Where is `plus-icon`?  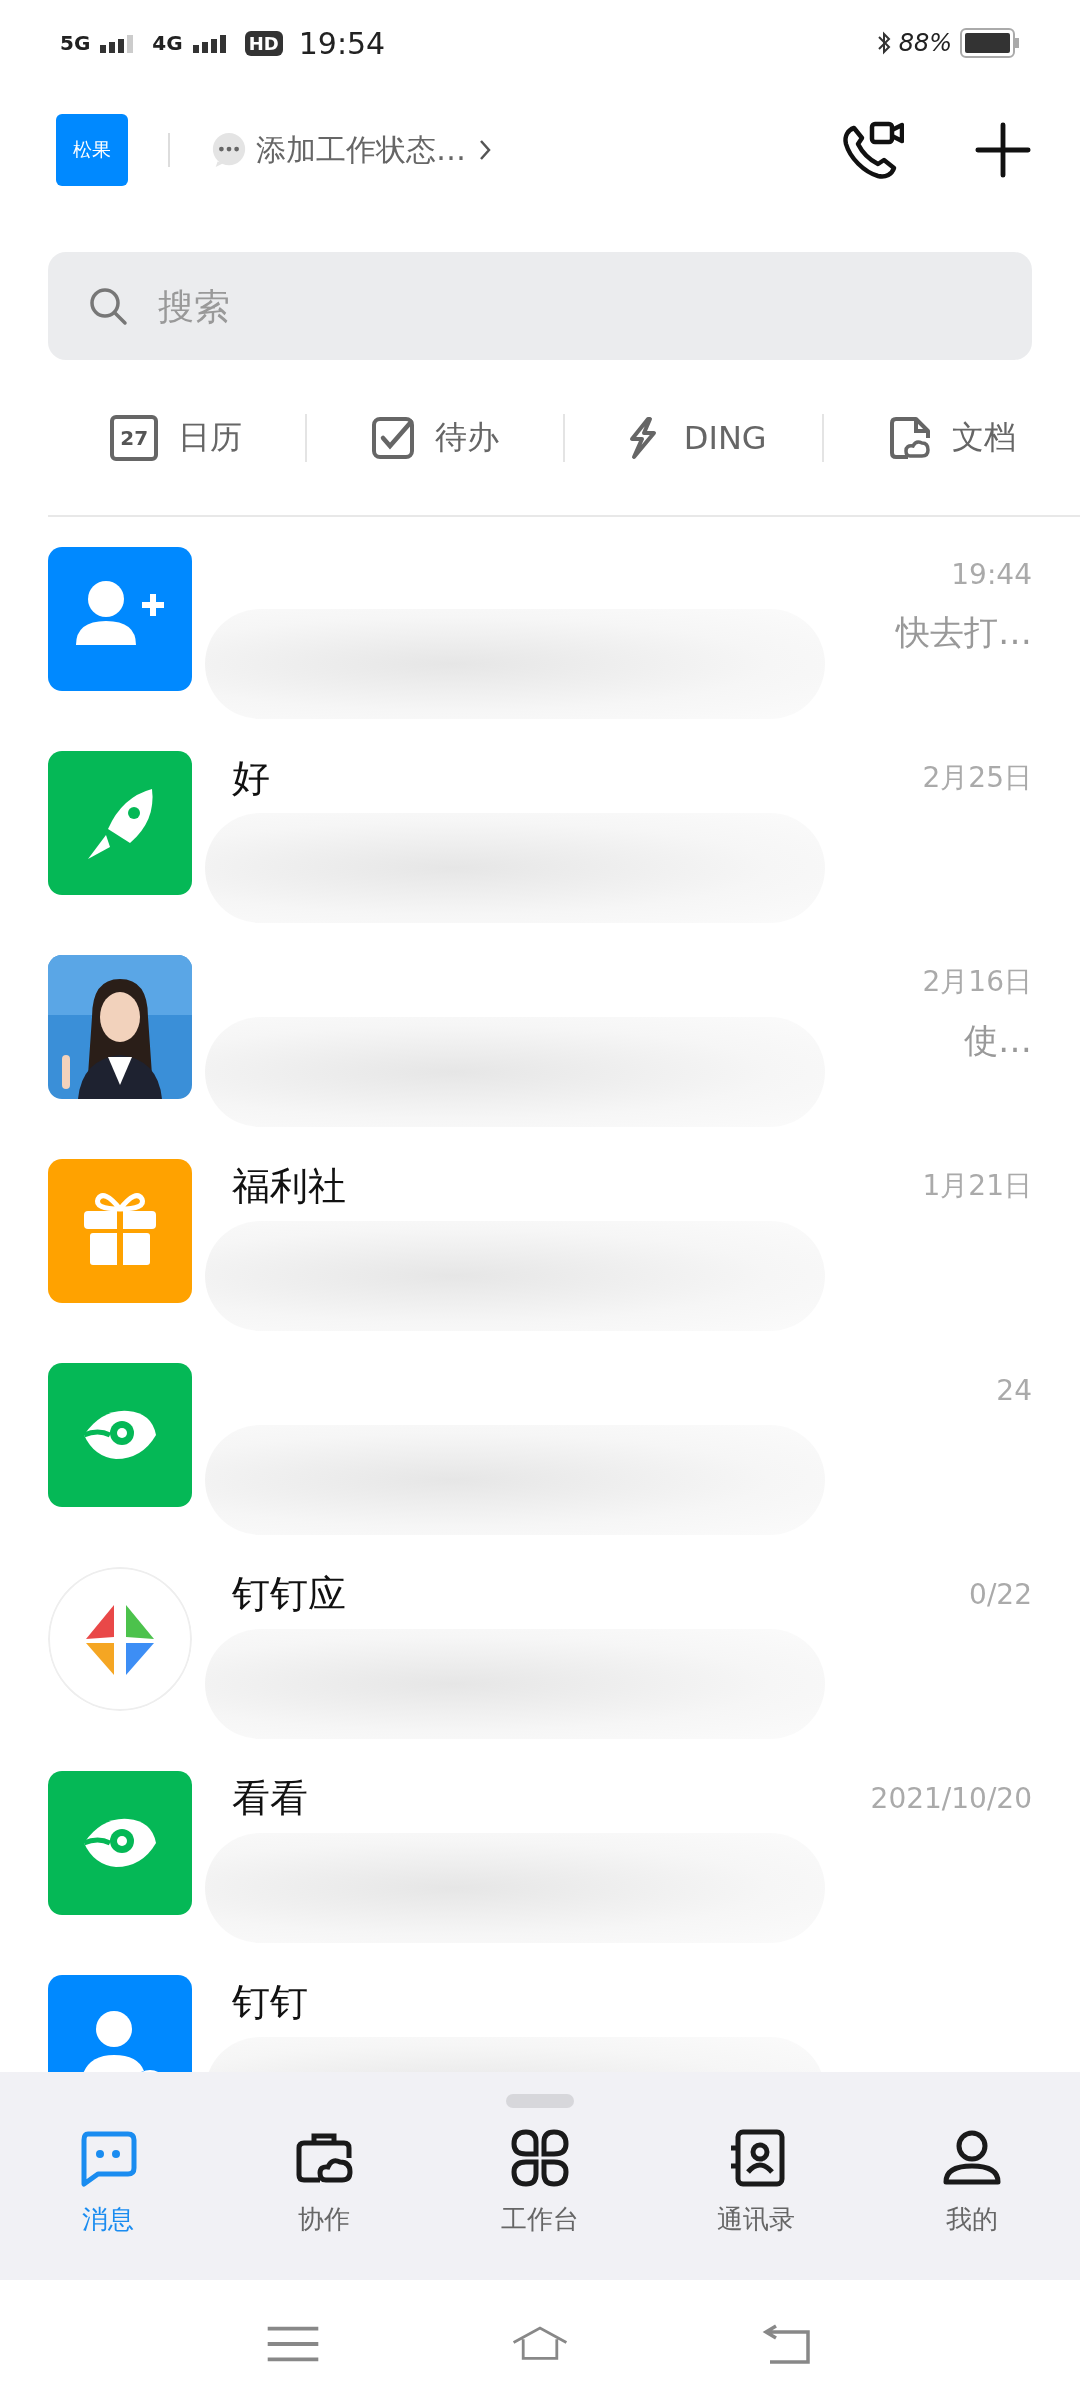 plus-icon is located at coordinates (1003, 150).